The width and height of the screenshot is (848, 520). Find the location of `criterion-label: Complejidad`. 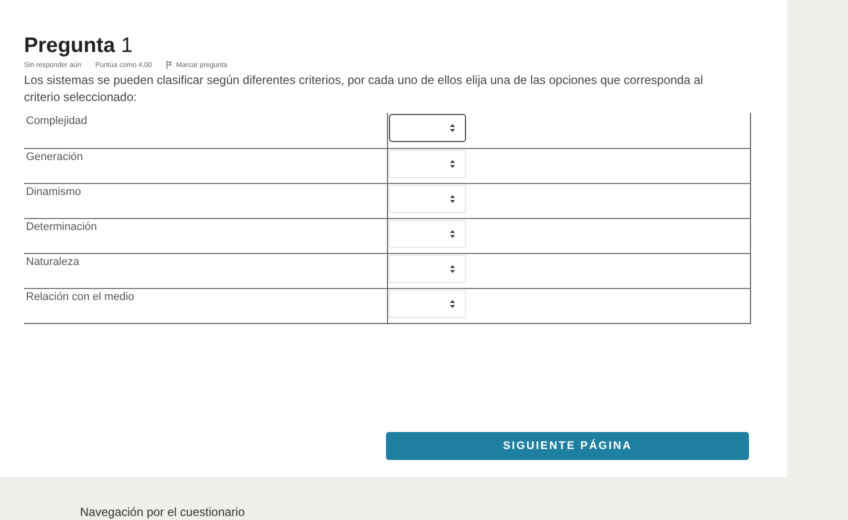

criterion-label: Complejidad is located at coordinates (56, 121).